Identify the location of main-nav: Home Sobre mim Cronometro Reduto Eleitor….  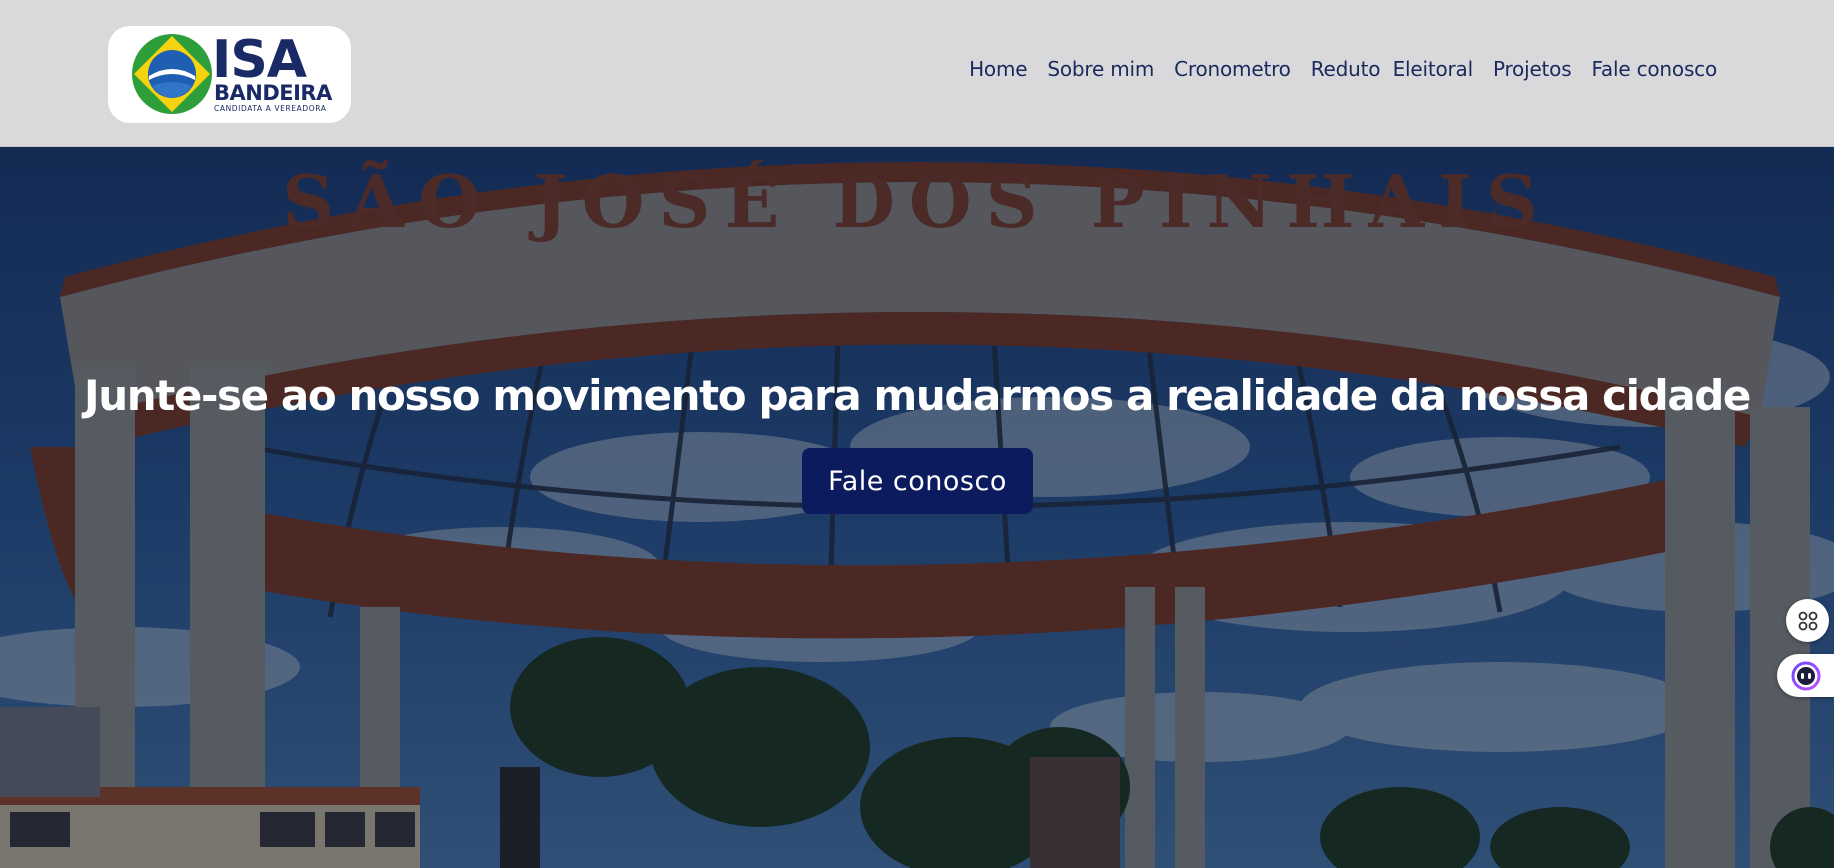
(1343, 69).